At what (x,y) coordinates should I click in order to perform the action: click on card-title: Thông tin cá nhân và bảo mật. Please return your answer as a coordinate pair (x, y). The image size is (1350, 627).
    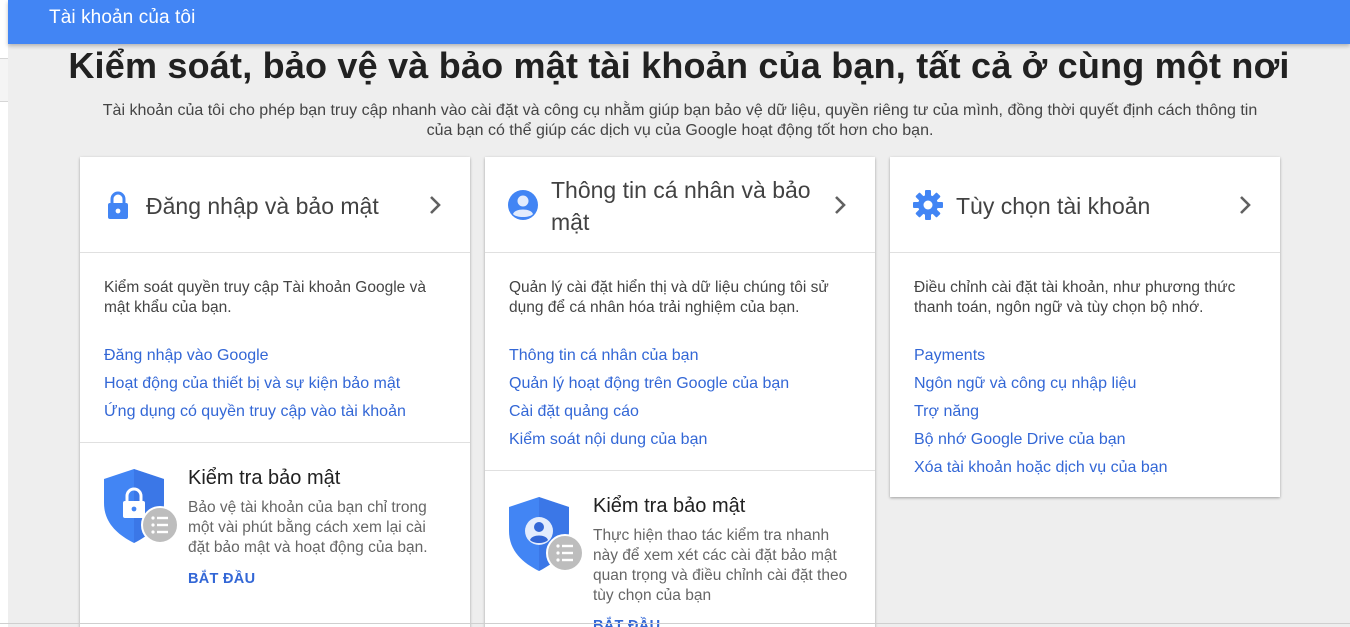
    Looking at the image, I should click on (681, 206).